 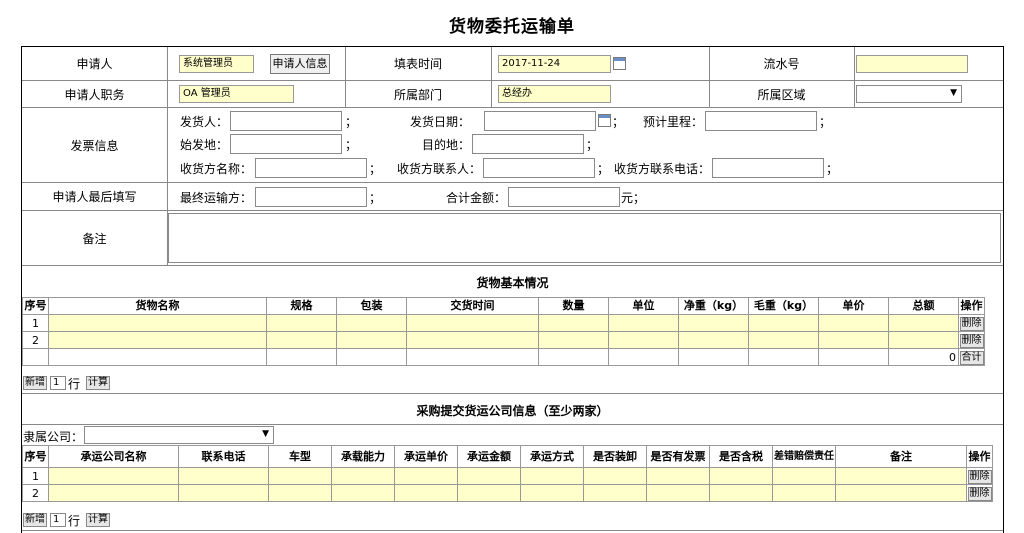 I want to click on destination-label: 目的地：, so click(x=446, y=145).